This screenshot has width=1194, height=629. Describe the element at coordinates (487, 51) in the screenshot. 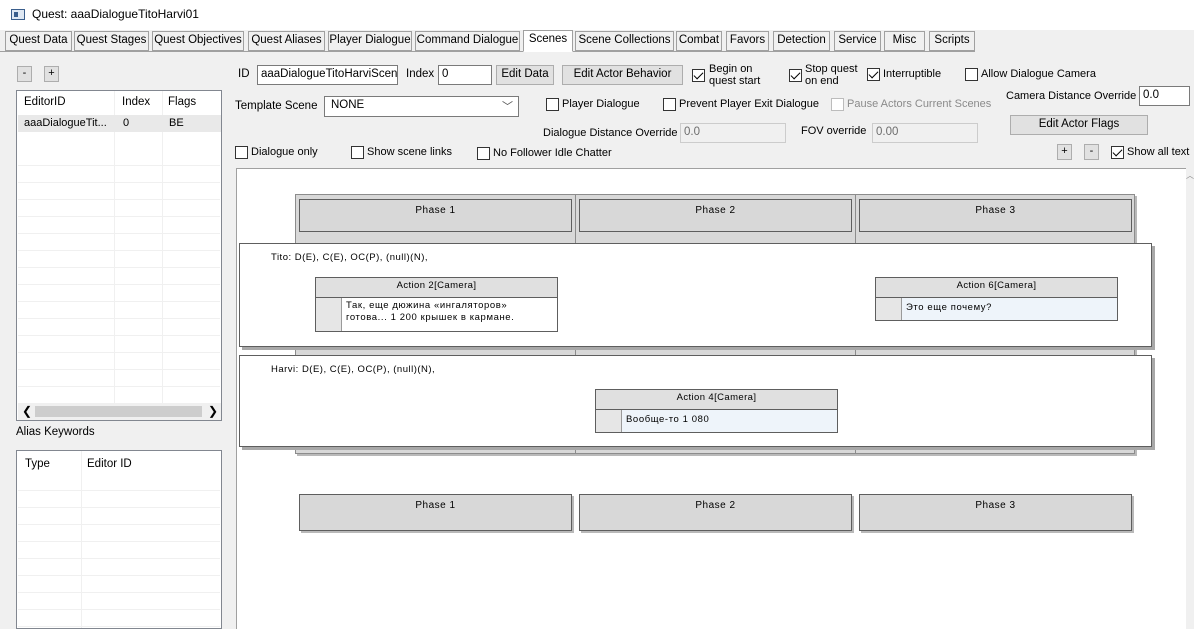

I see `tab-strip-line` at that location.